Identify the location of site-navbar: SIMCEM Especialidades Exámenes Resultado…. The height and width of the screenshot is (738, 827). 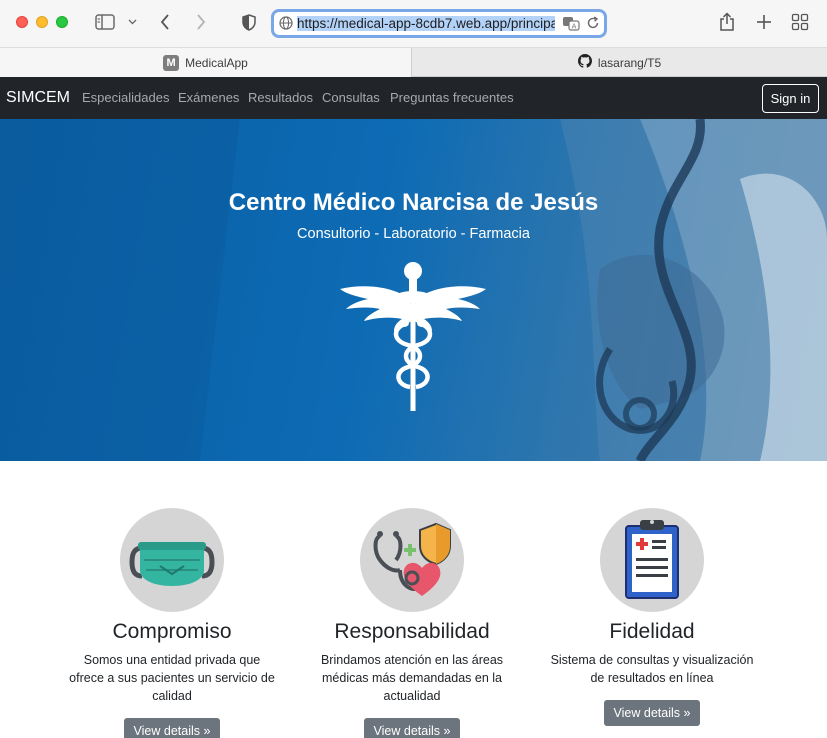
(413, 98).